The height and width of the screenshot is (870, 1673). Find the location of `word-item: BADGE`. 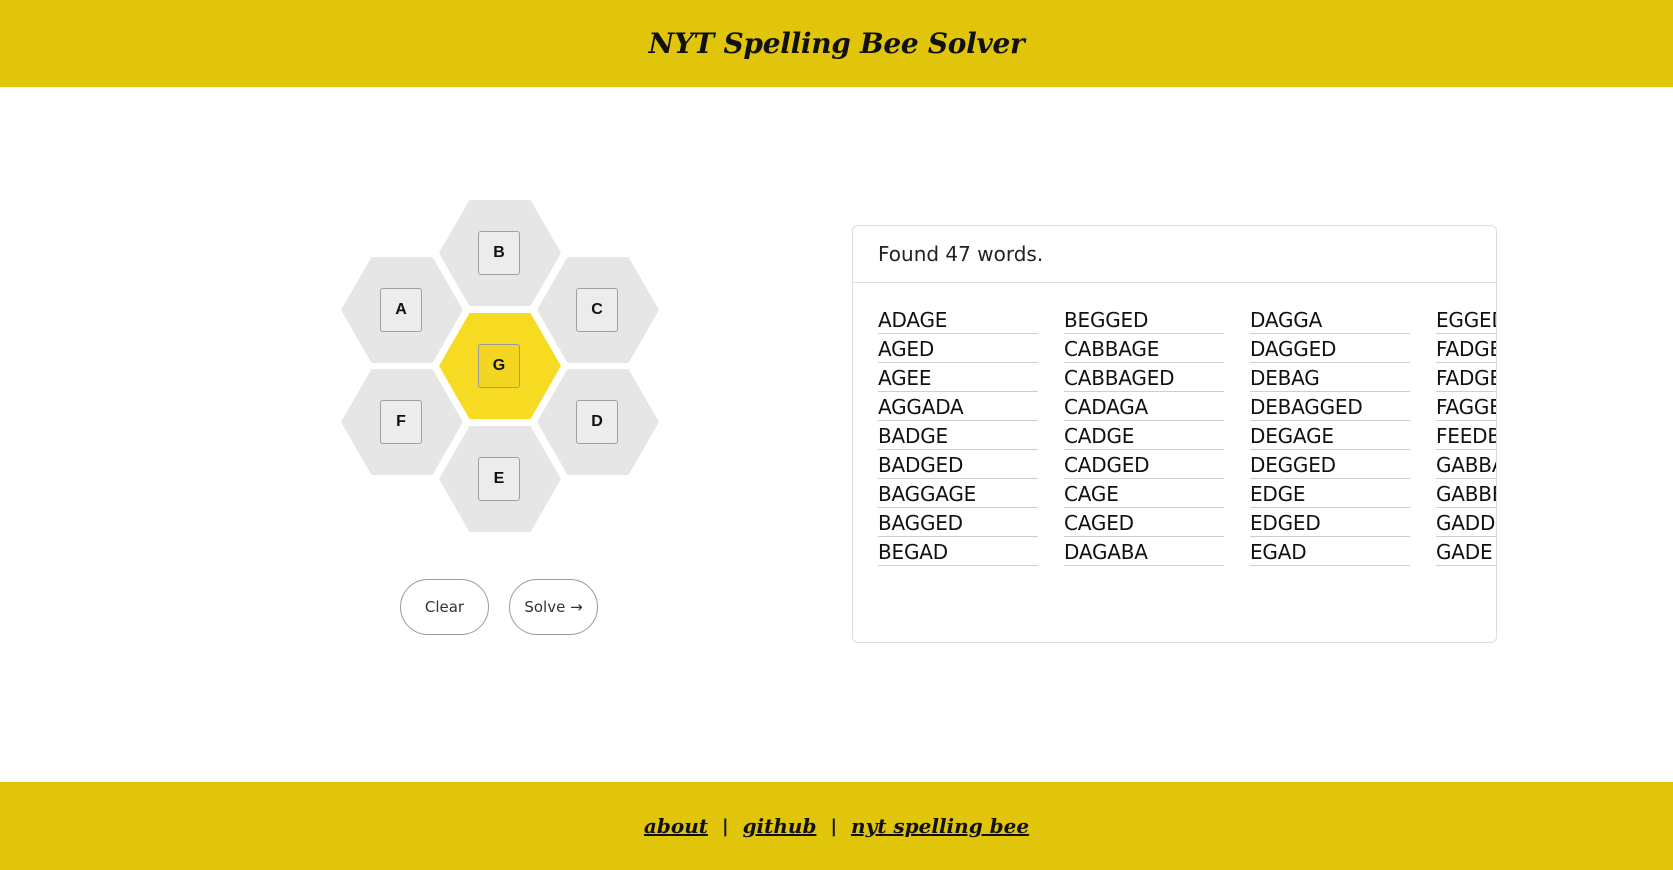

word-item: BADGE is located at coordinates (958, 436).